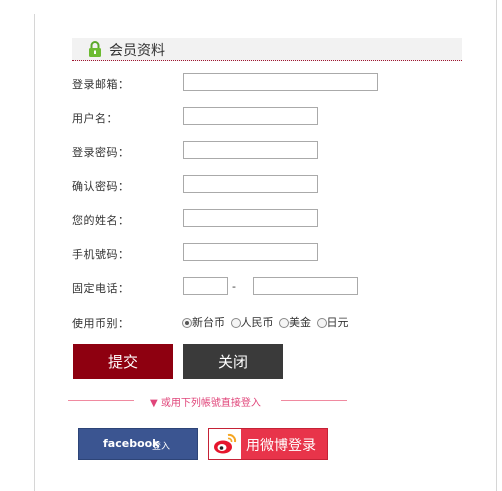 Image resolution: width=502 pixels, height=491 pixels. I want to click on phone-number-input, so click(305, 286).